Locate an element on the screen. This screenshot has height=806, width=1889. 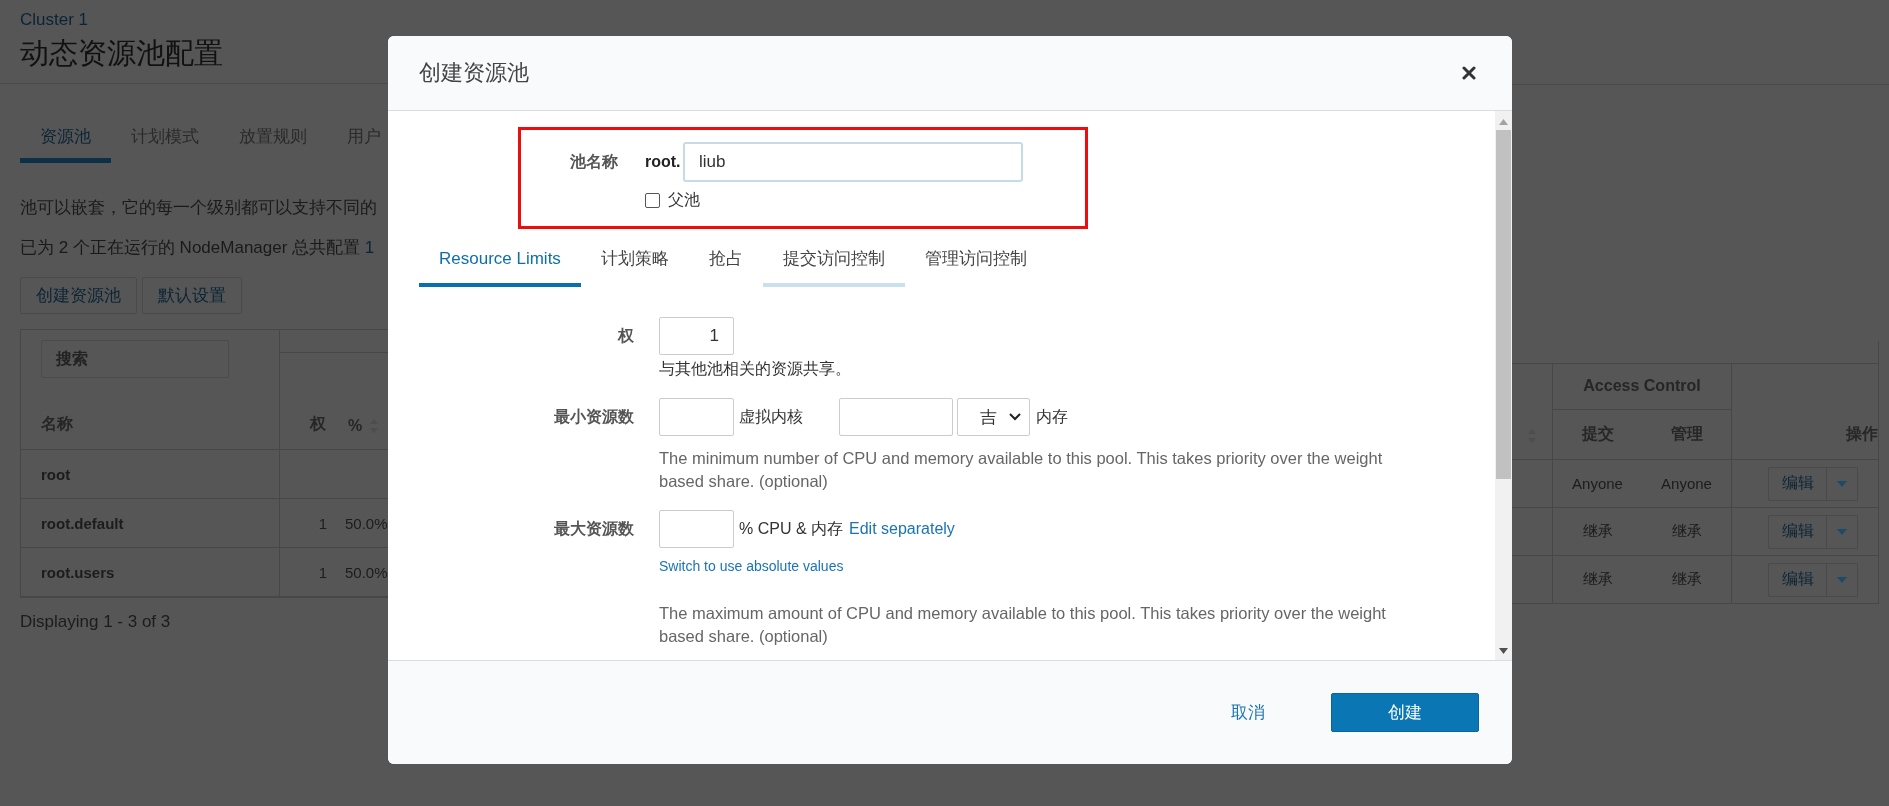
toolbar-button: 创建资源池 is located at coordinates (78, 295).